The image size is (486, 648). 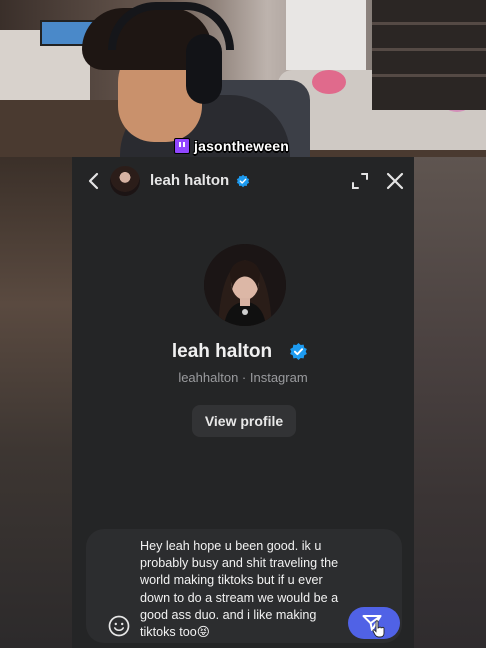 I want to click on hand-cursor-icon, so click(x=378, y=629).